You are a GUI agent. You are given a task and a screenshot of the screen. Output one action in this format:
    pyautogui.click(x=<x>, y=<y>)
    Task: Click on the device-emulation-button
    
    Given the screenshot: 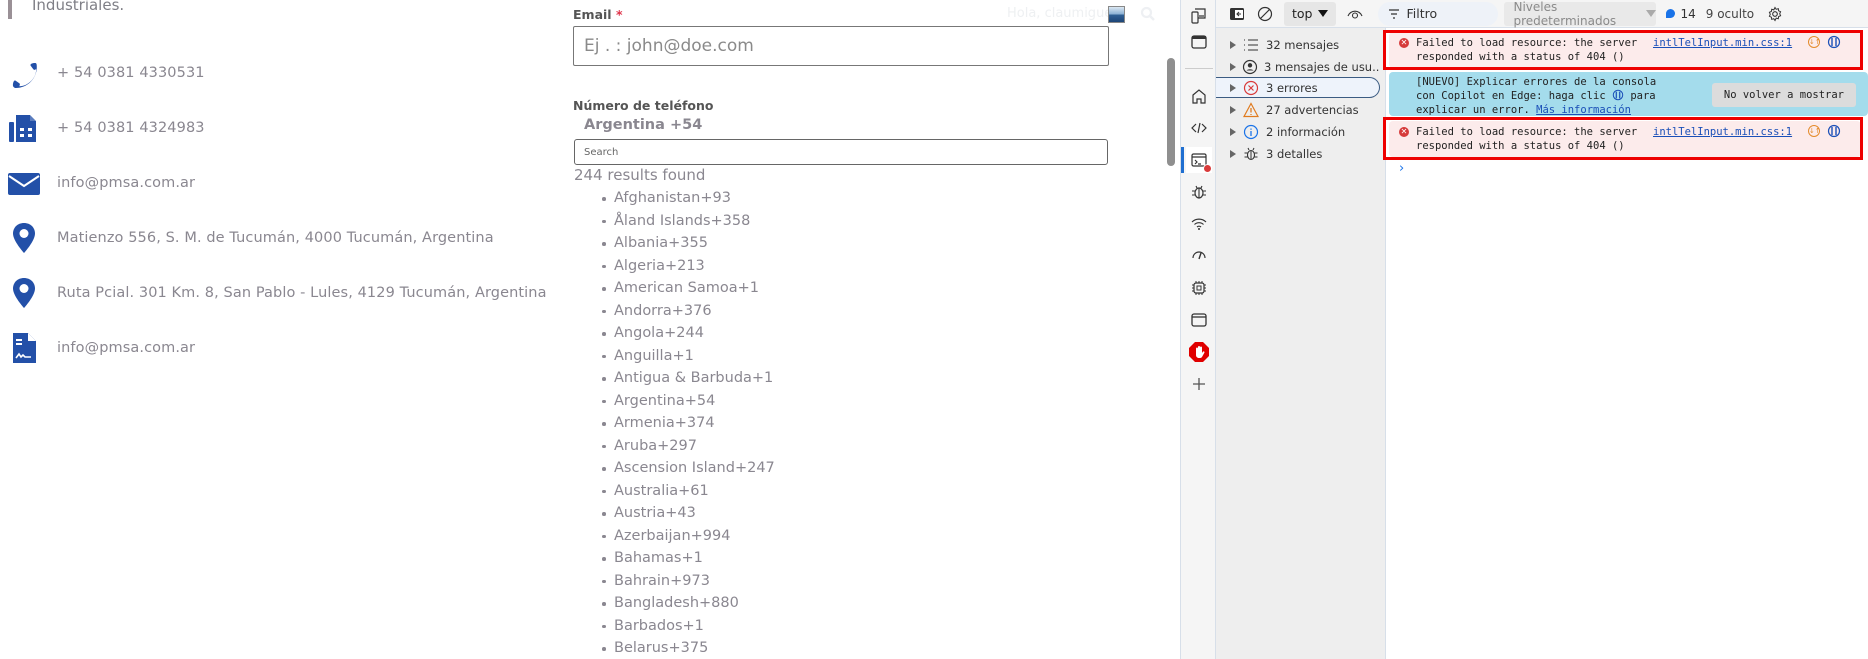 What is the action you would take?
    pyautogui.click(x=1199, y=16)
    